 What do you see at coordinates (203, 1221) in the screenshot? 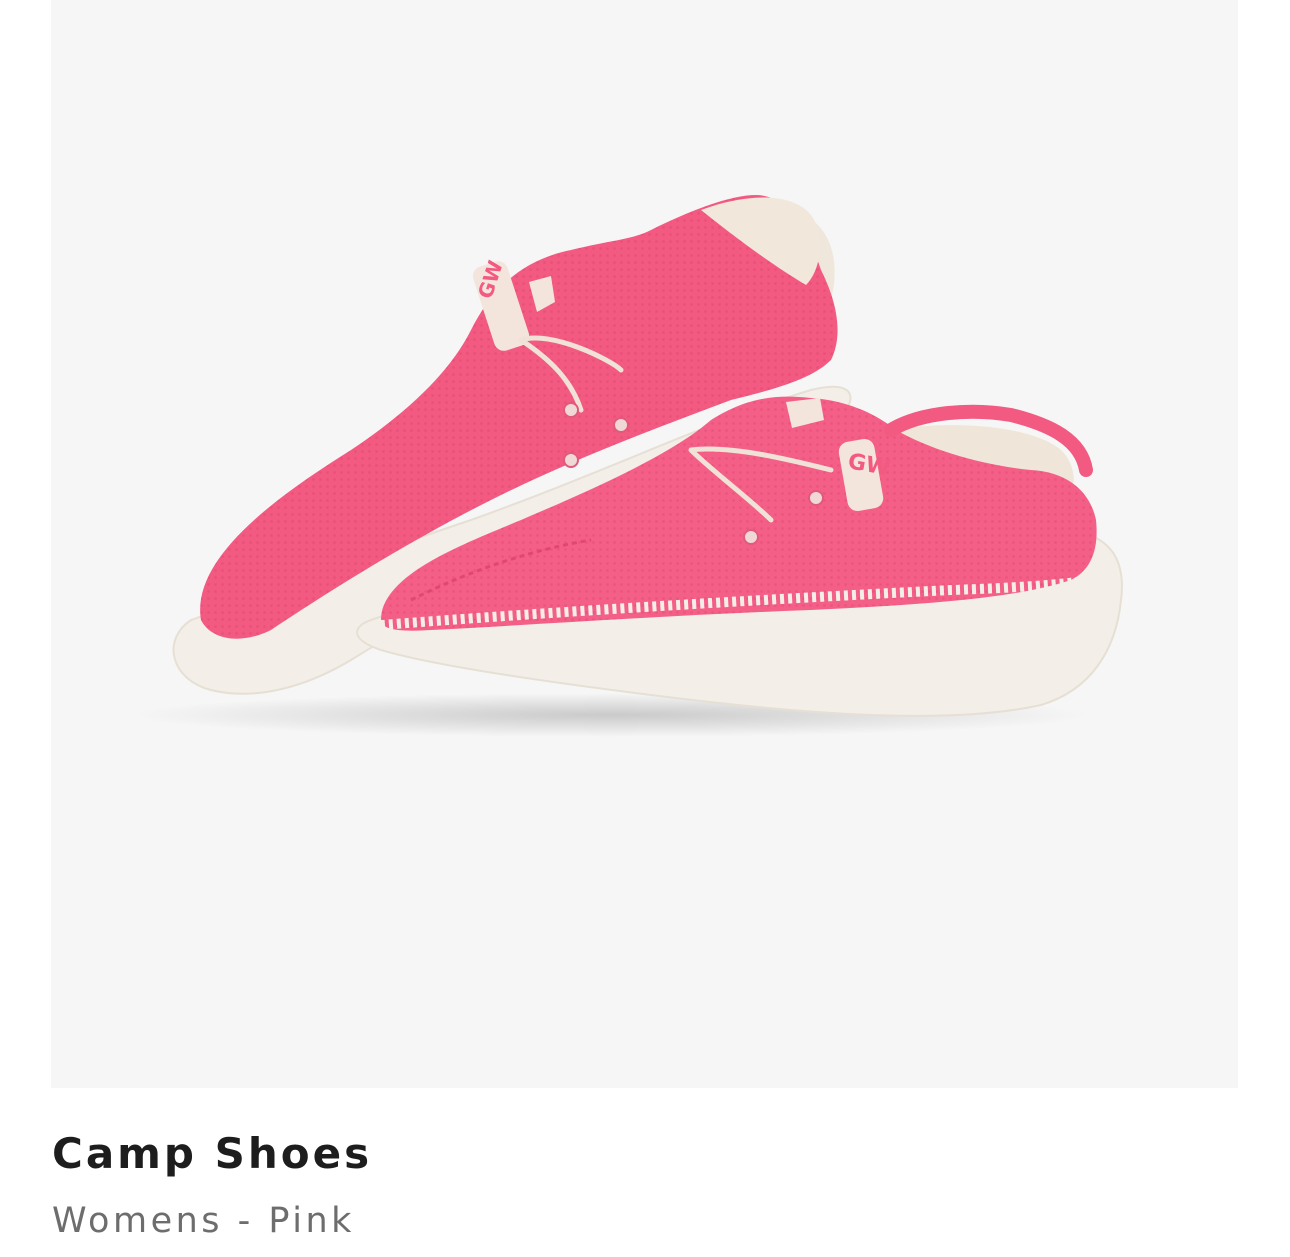
I see `product-variant: Womens - Pink` at bounding box center [203, 1221].